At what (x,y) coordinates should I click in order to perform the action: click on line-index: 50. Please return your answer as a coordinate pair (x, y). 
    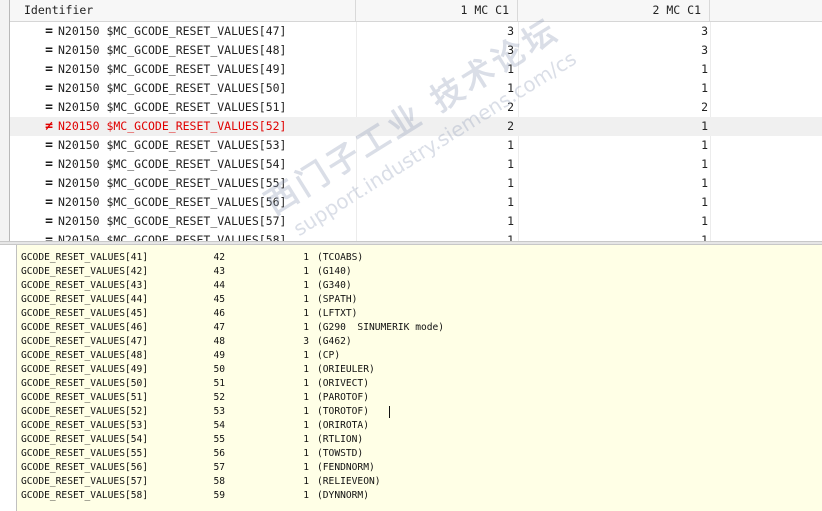
    Looking at the image, I should click on (219, 369).